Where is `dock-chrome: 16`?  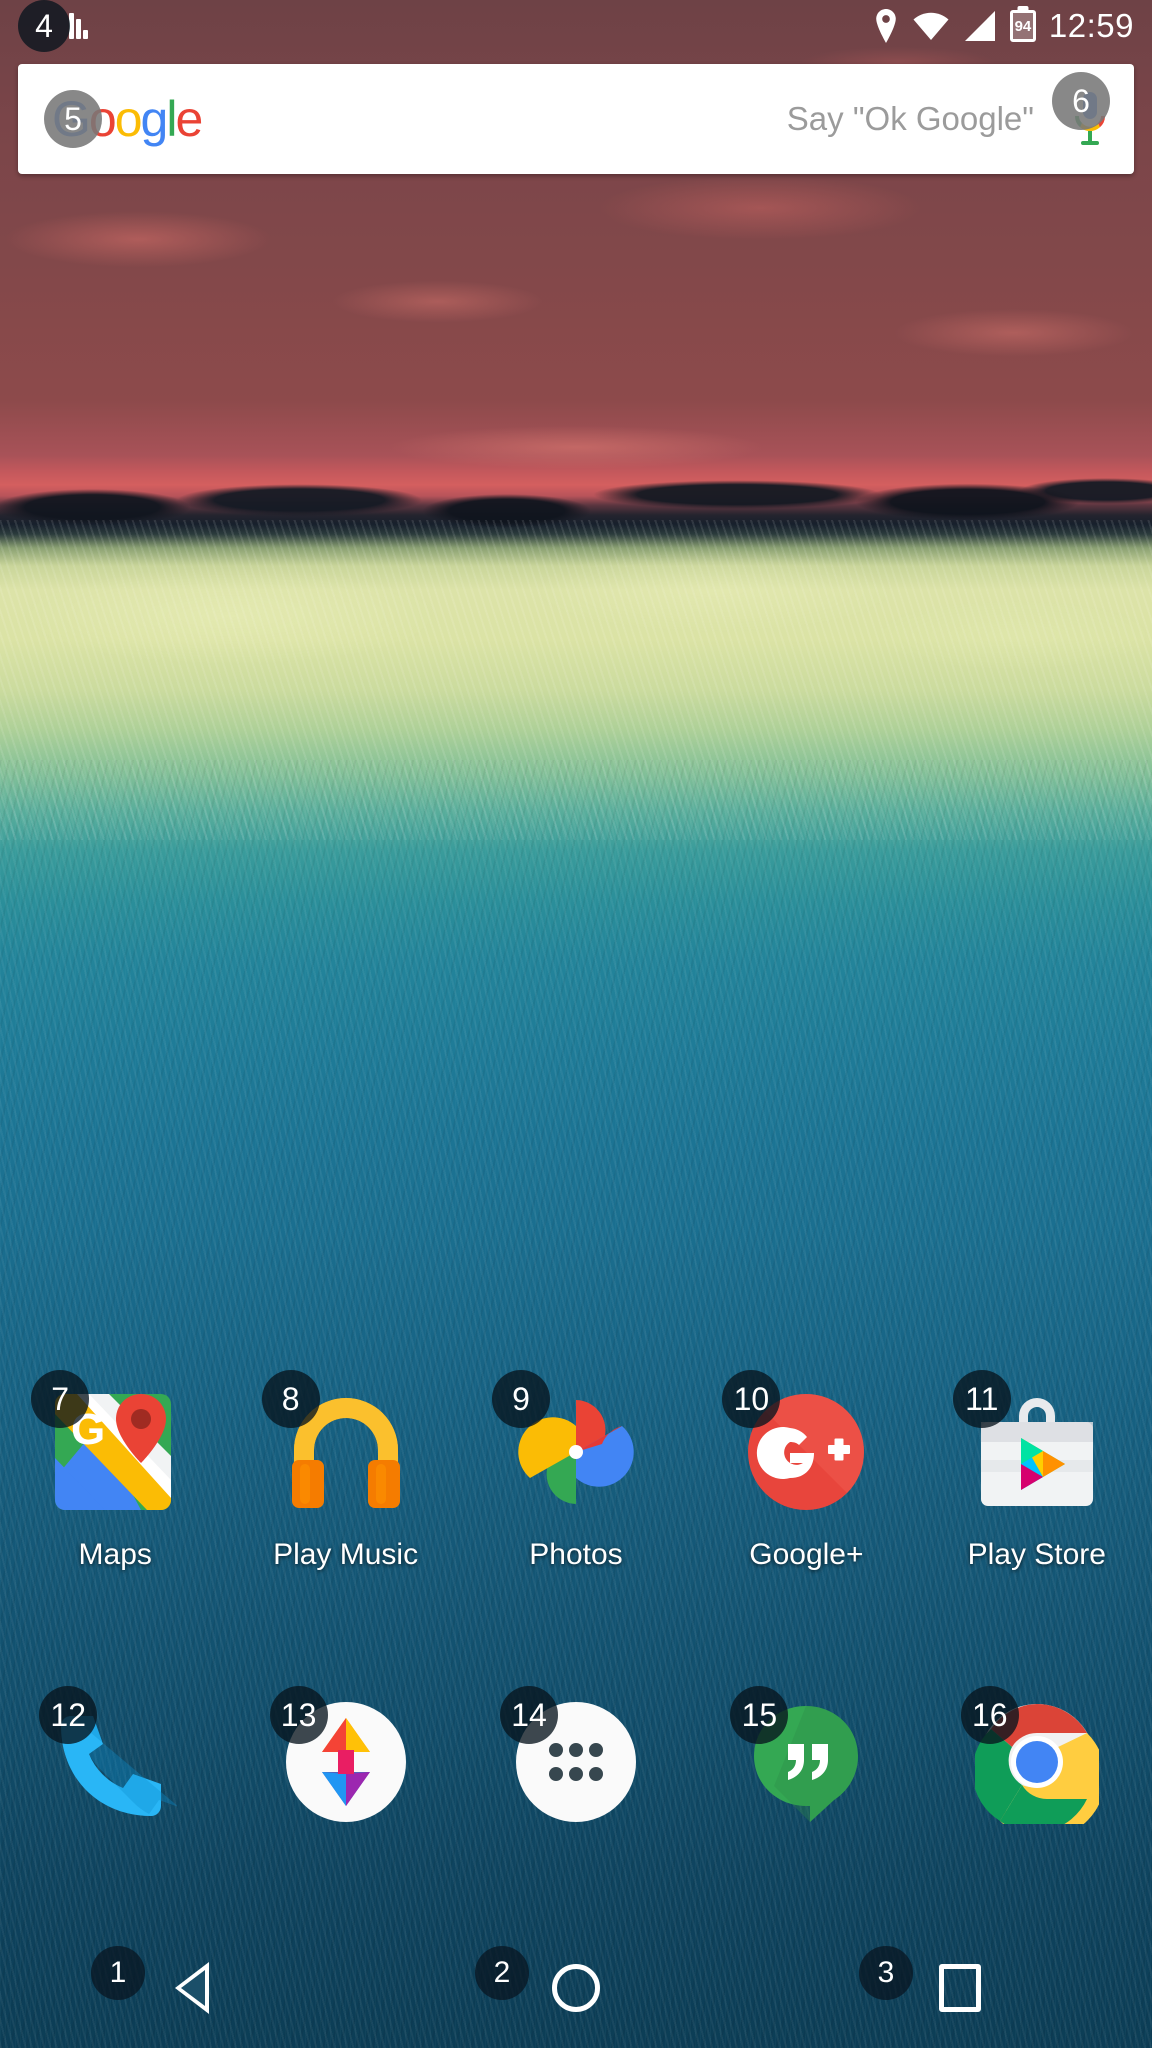 dock-chrome: 16 is located at coordinates (1037, 1762).